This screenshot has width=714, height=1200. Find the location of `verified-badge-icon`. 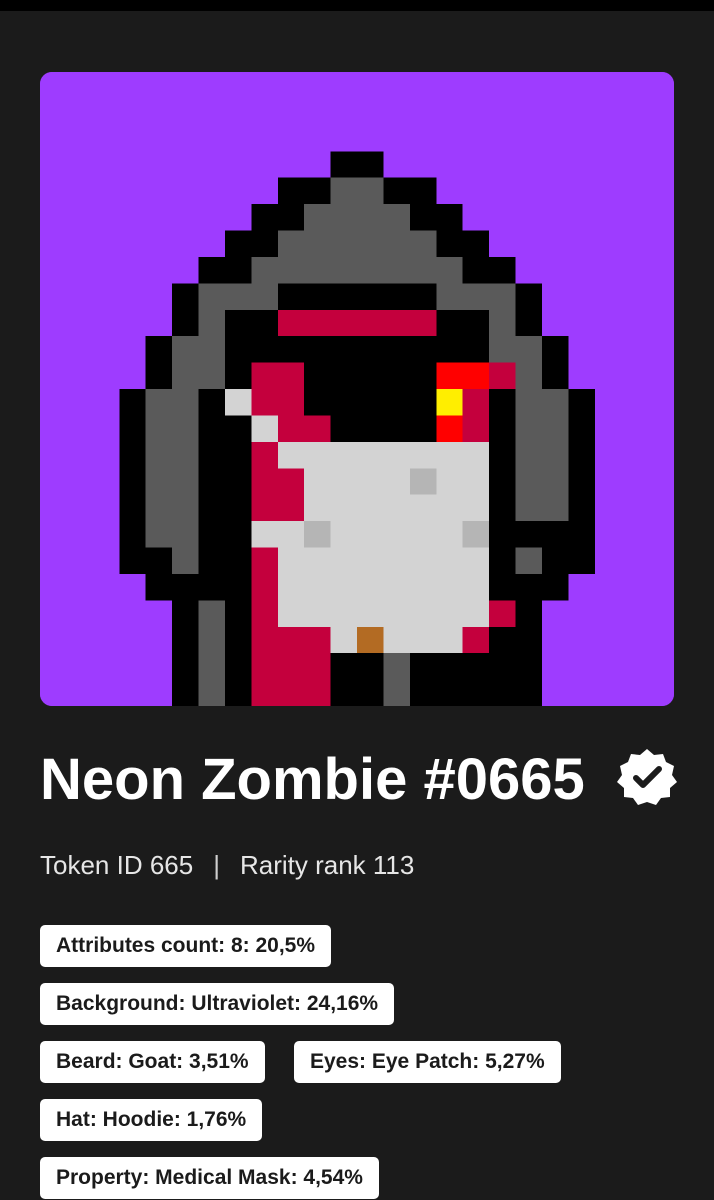

verified-badge-icon is located at coordinates (647, 777).